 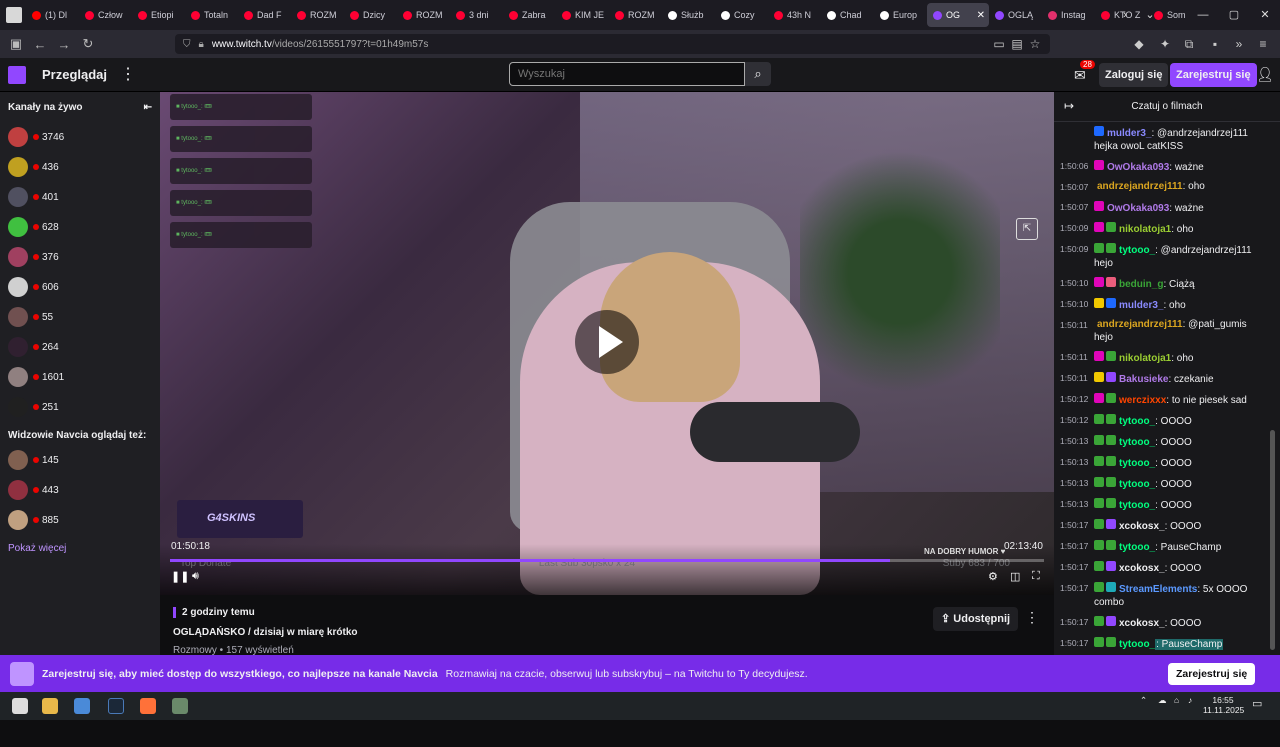 I want to click on settings-gear-icon: ⚙, so click(x=993, y=576).